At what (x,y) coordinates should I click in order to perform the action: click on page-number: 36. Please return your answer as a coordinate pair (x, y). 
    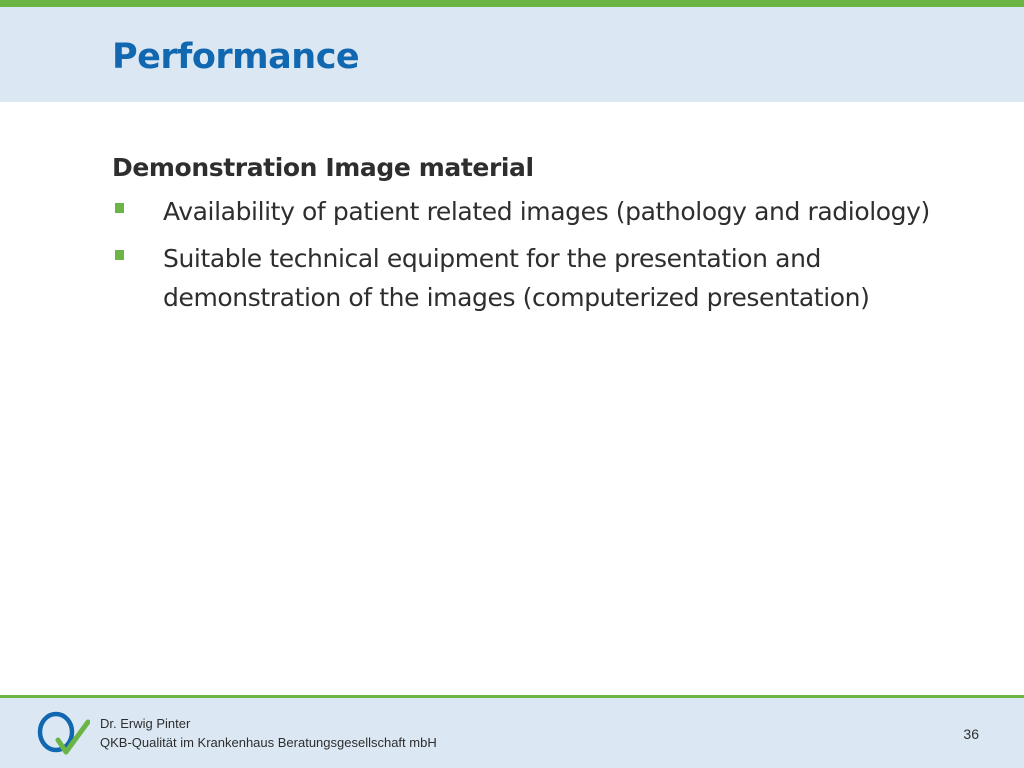
    Looking at the image, I should click on (971, 734).